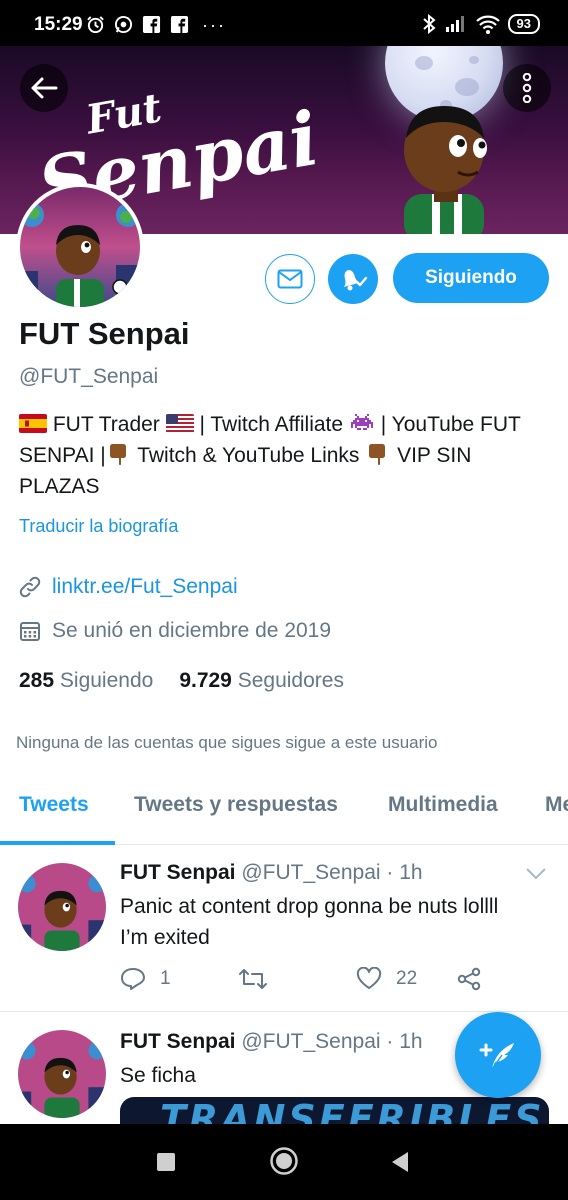  I want to click on tab-media: Multimedia, so click(443, 805).